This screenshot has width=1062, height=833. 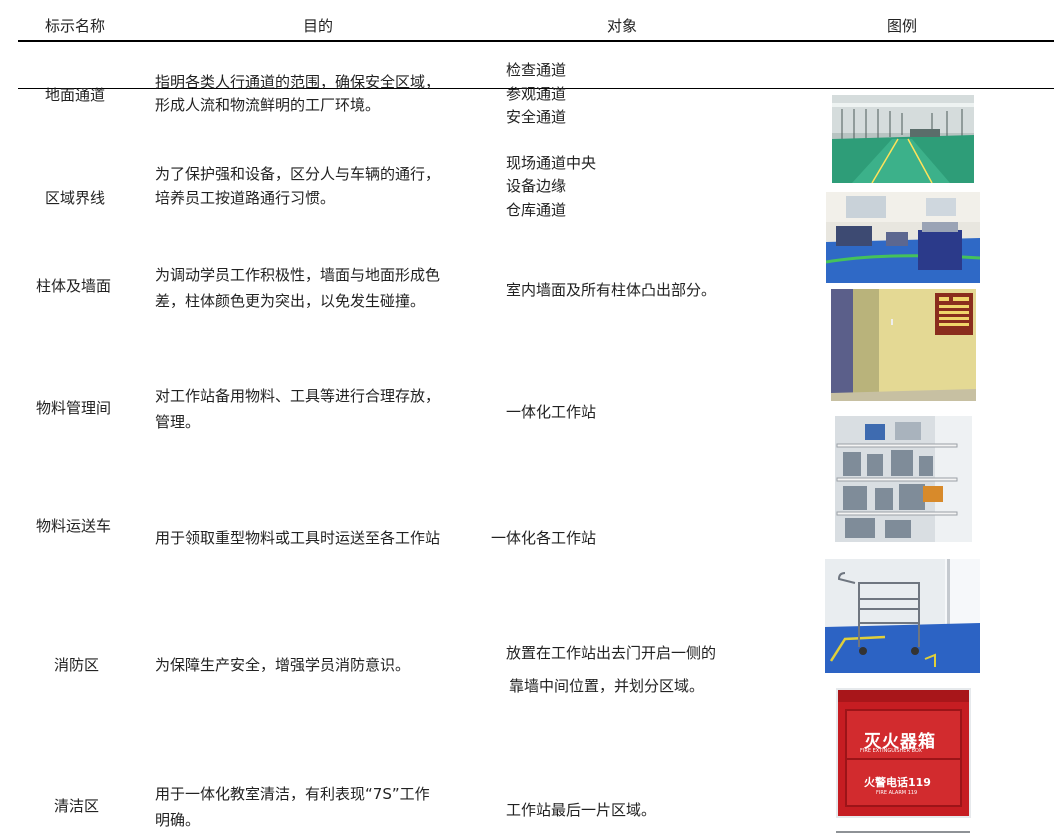 What do you see at coordinates (318, 26) in the screenshot?
I see `header-purpose: 目的` at bounding box center [318, 26].